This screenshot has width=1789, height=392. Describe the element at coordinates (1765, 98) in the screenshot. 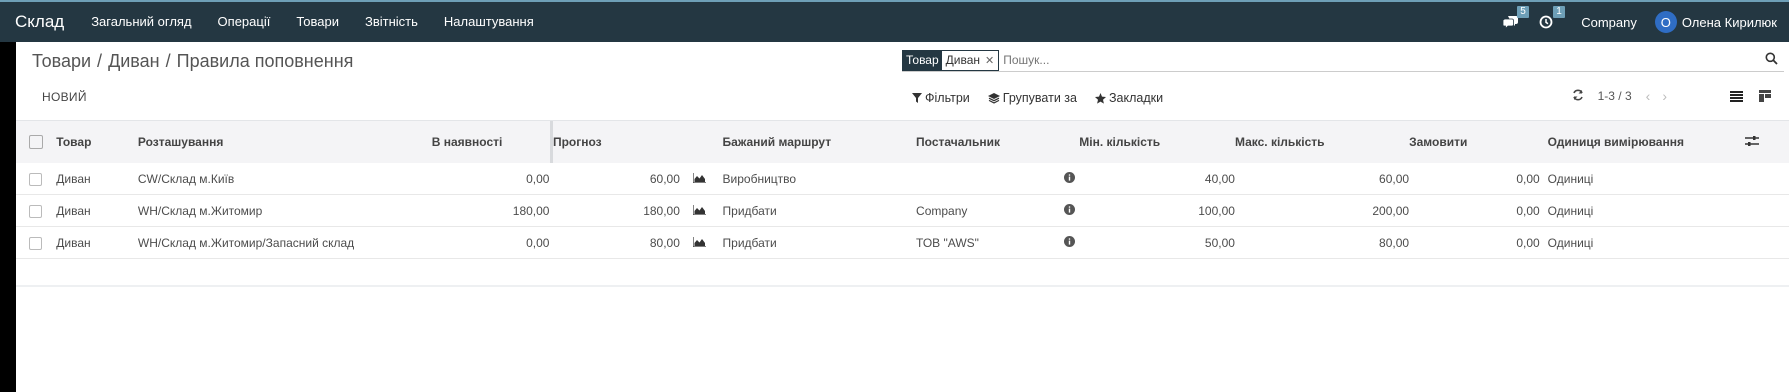

I see `kanban-view-icon` at that location.